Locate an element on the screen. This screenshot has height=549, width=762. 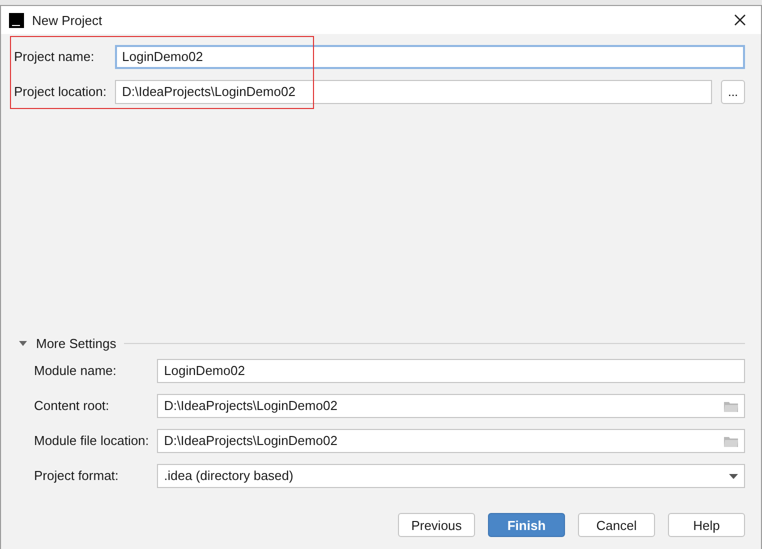
window-title: New Project is located at coordinates (68, 20).